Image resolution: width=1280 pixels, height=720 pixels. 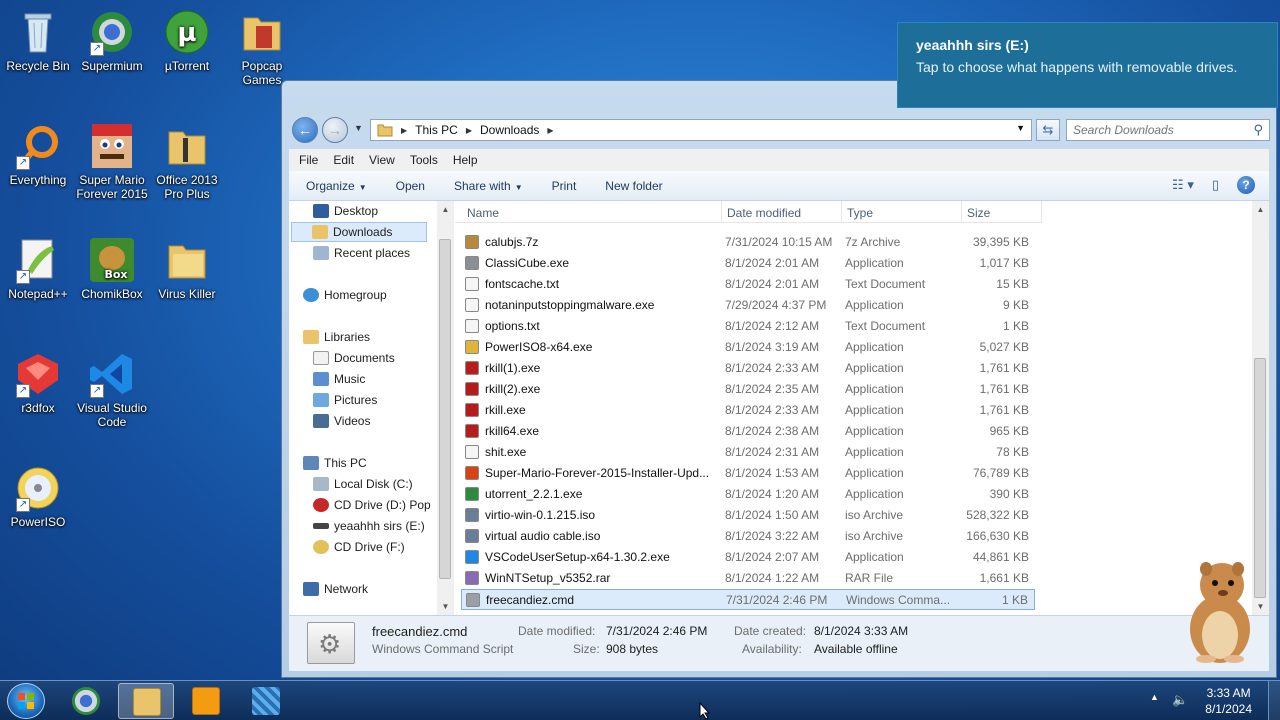 I want to click on nav-item-pictures: Pictures, so click(x=345, y=400).